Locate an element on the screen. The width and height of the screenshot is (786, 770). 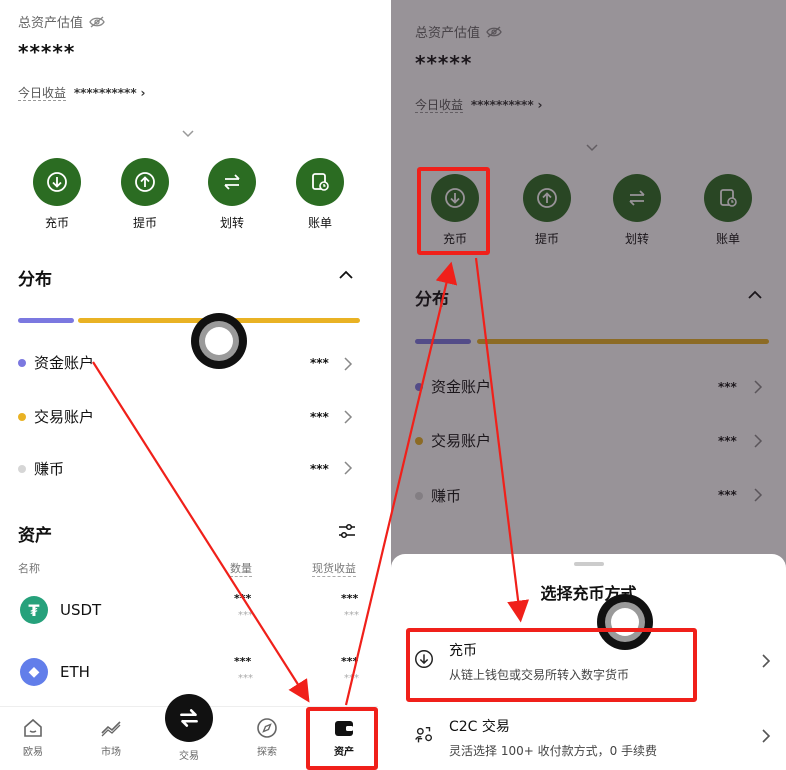
sheet-handle is located at coordinates (589, 564).